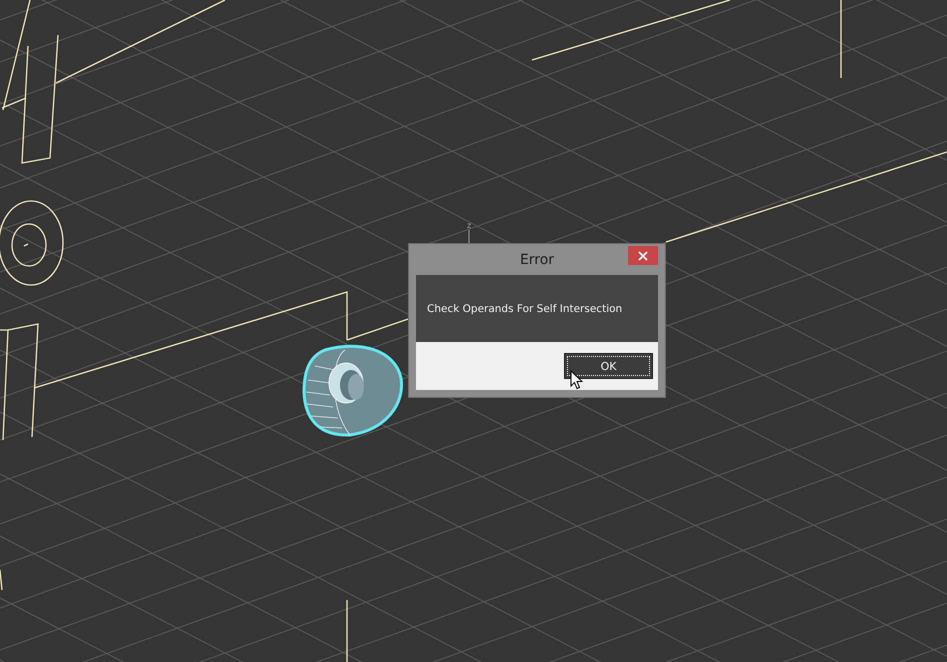  I want to click on cursor-icon, so click(576, 380).